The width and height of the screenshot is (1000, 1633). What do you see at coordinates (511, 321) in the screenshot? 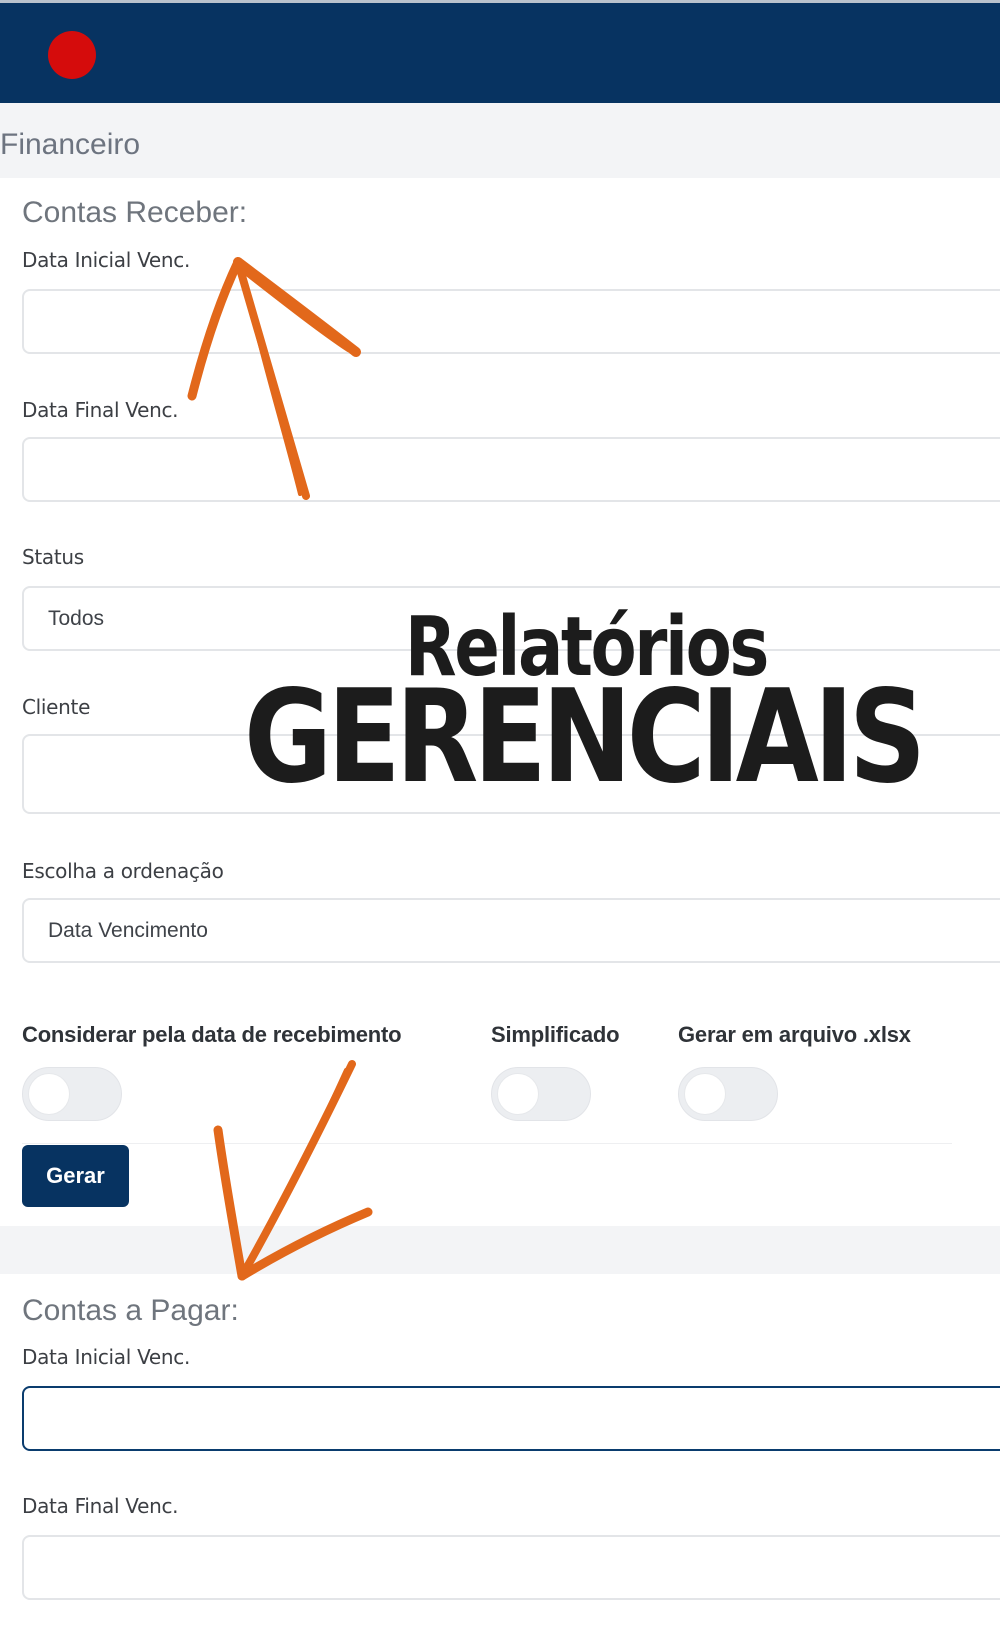
I see `receber-data-inicial-input` at bounding box center [511, 321].